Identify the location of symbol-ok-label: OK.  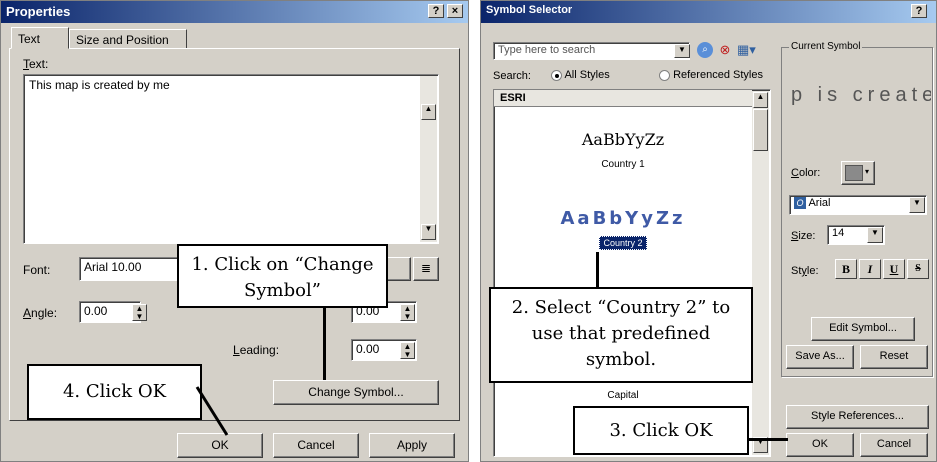
(820, 444).